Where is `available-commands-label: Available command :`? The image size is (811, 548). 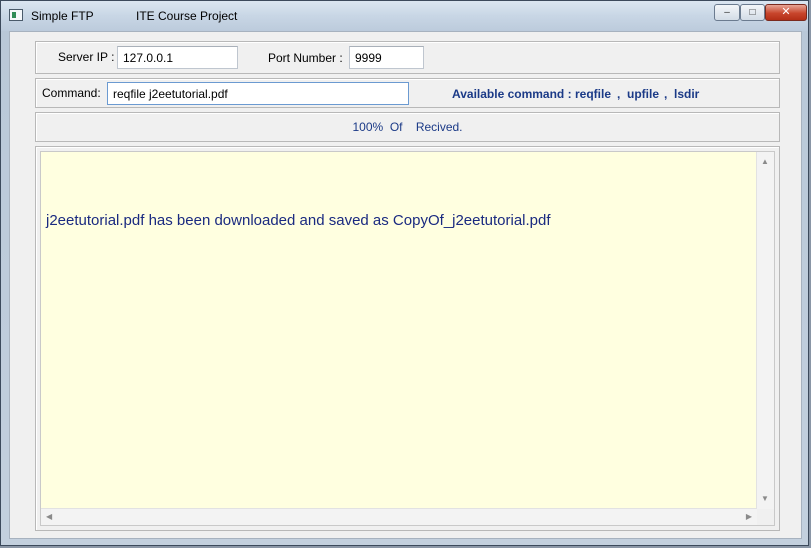
available-commands-label: Available command : is located at coordinates (512, 94).